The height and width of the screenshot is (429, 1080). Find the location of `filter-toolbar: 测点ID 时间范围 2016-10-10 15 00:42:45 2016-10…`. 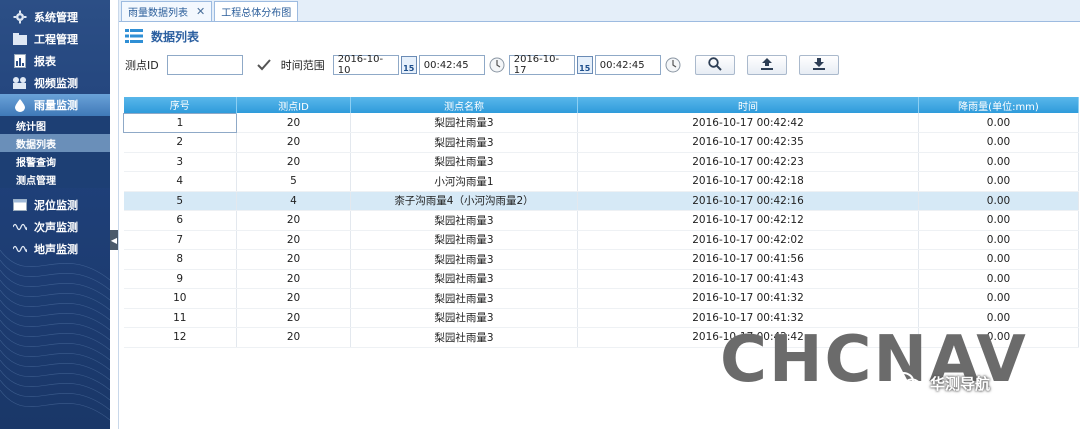

filter-toolbar: 测点ID 时间范围 2016-10-10 15 00:42:45 2016-10… is located at coordinates (599, 65).